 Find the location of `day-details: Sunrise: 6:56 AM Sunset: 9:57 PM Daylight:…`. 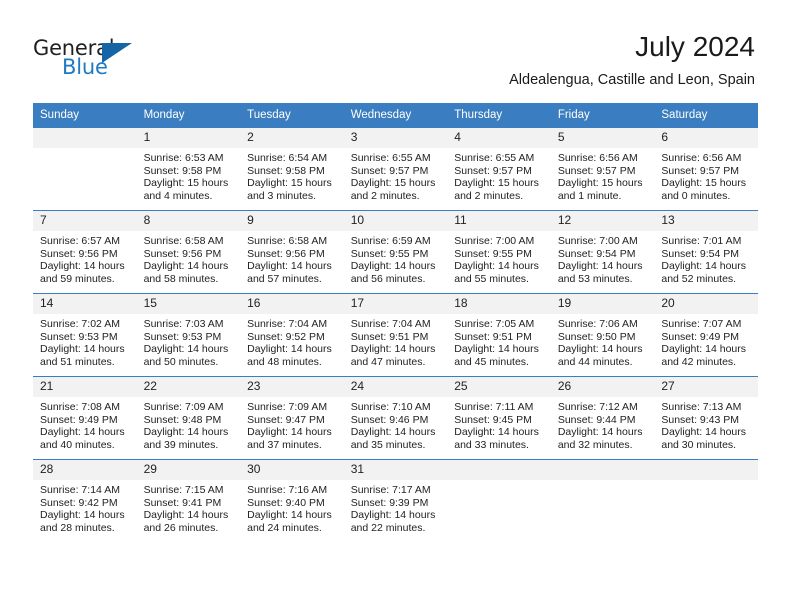

day-details: Sunrise: 6:56 AM Sunset: 9:57 PM Daylight:… is located at coordinates (603, 175).